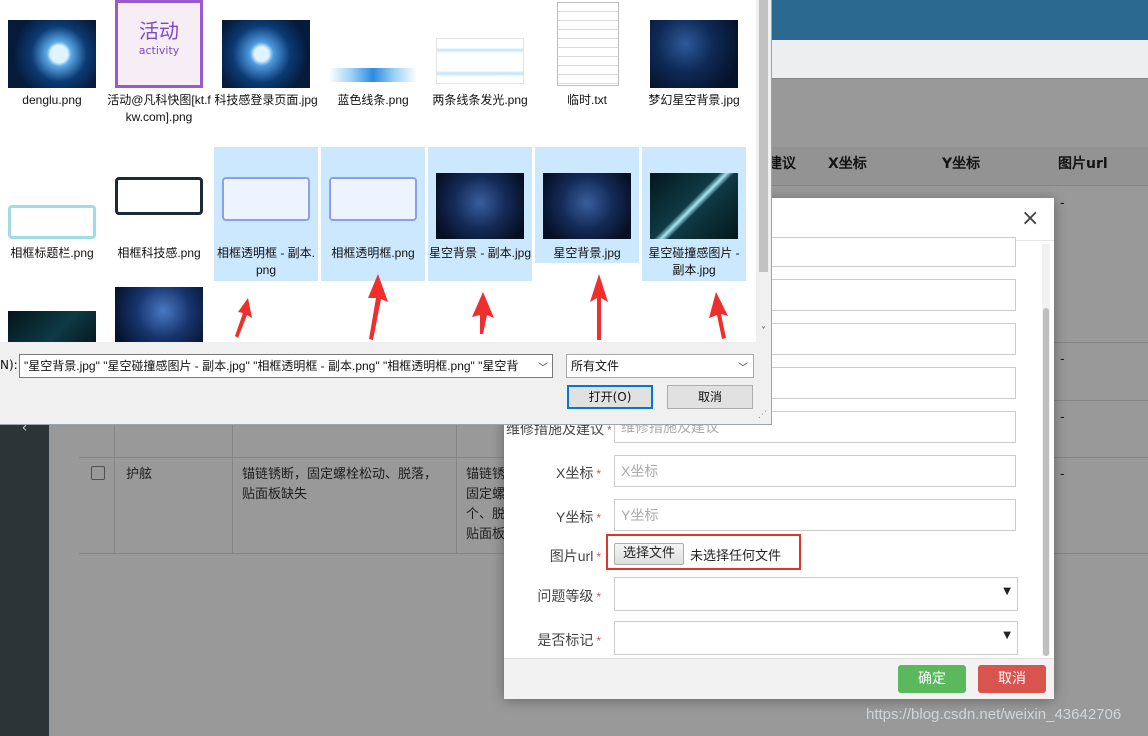 Image resolution: width=1148 pixels, height=736 pixels. Describe the element at coordinates (480, 100) in the screenshot. I see `file-name: 两条线条发光.png` at that location.